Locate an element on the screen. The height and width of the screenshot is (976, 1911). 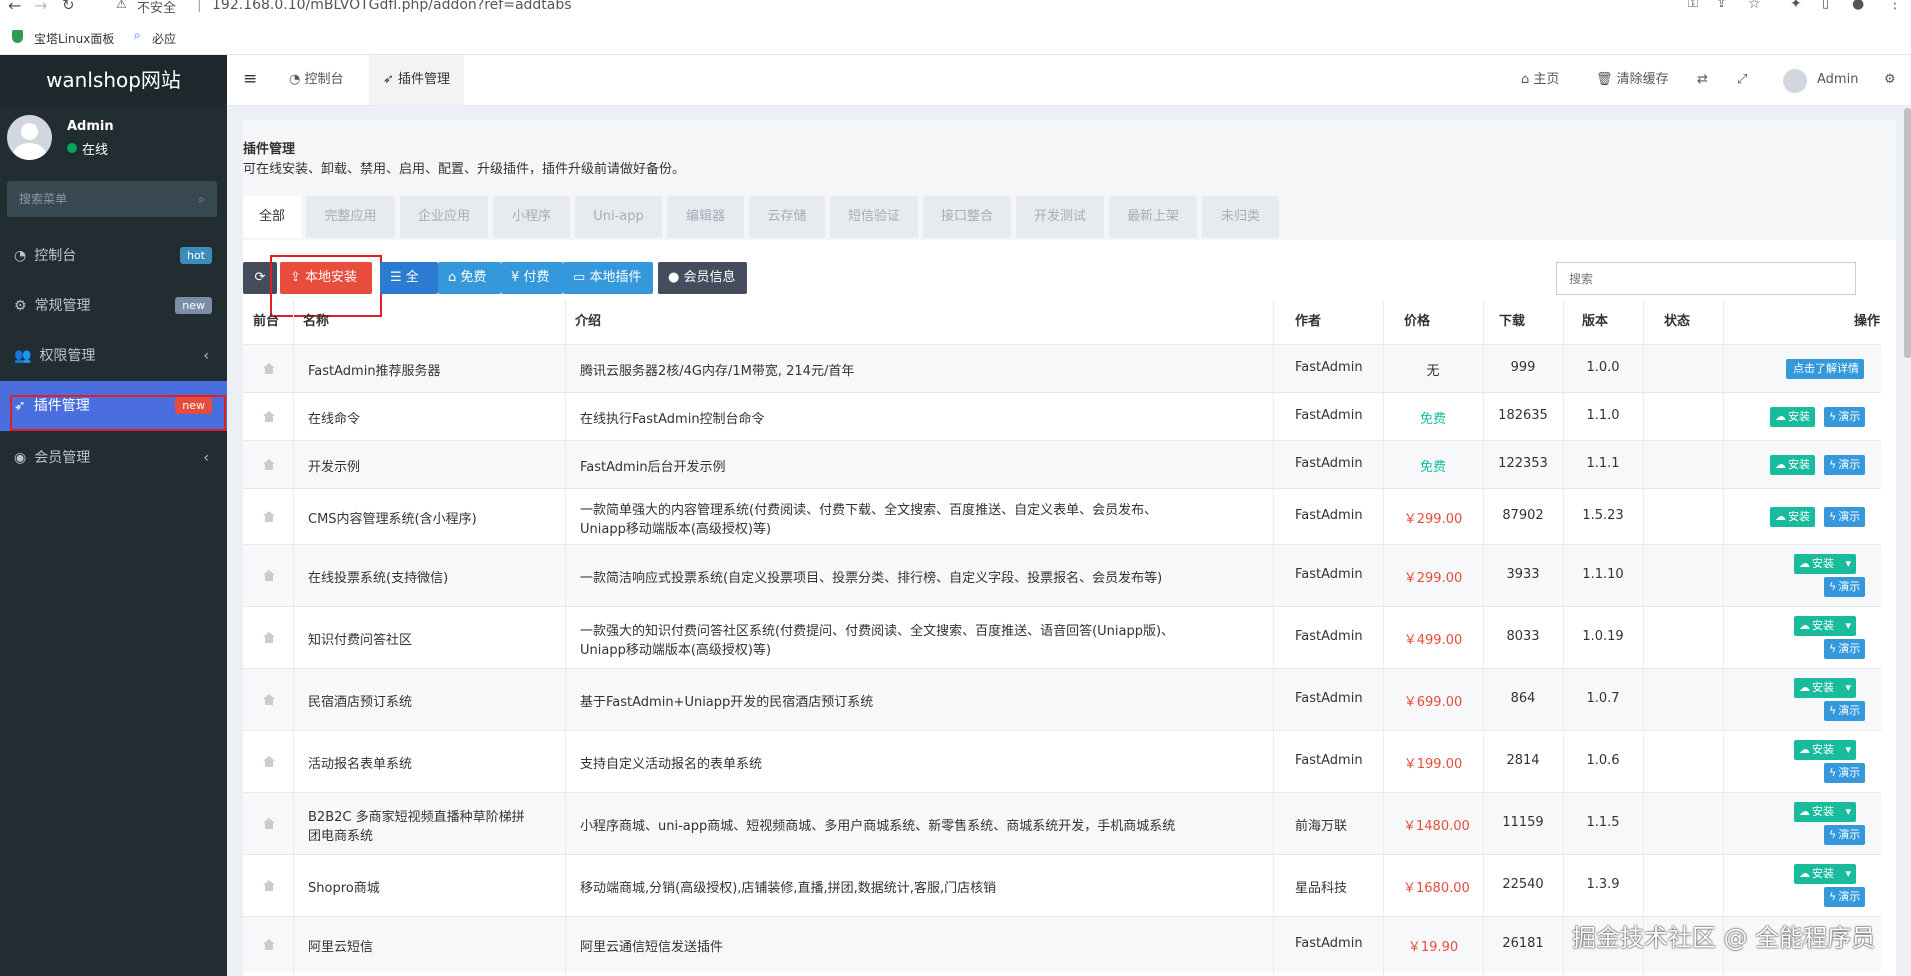
brand-logo: wanlshop网站 is located at coordinates (113, 80).